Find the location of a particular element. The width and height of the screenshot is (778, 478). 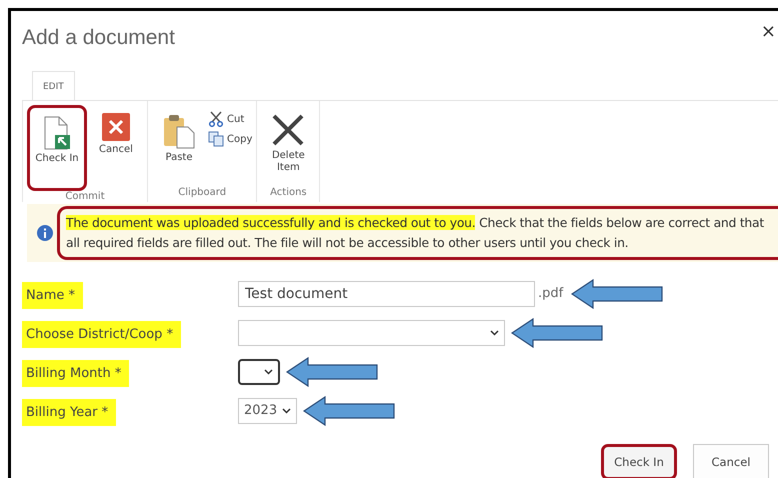

scissors-icon is located at coordinates (216, 119).